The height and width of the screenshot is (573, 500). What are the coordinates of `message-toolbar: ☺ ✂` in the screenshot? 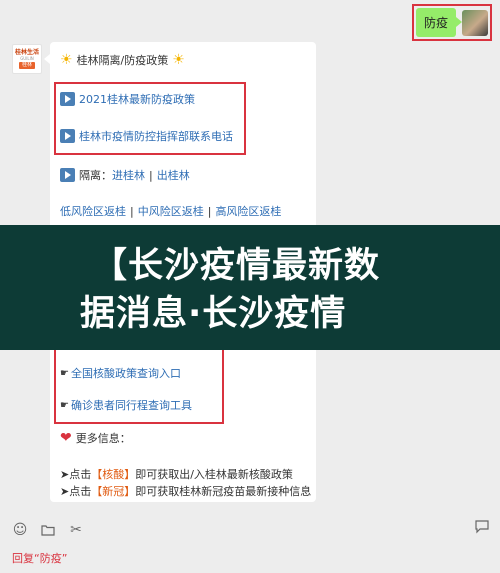 It's located at (250, 530).